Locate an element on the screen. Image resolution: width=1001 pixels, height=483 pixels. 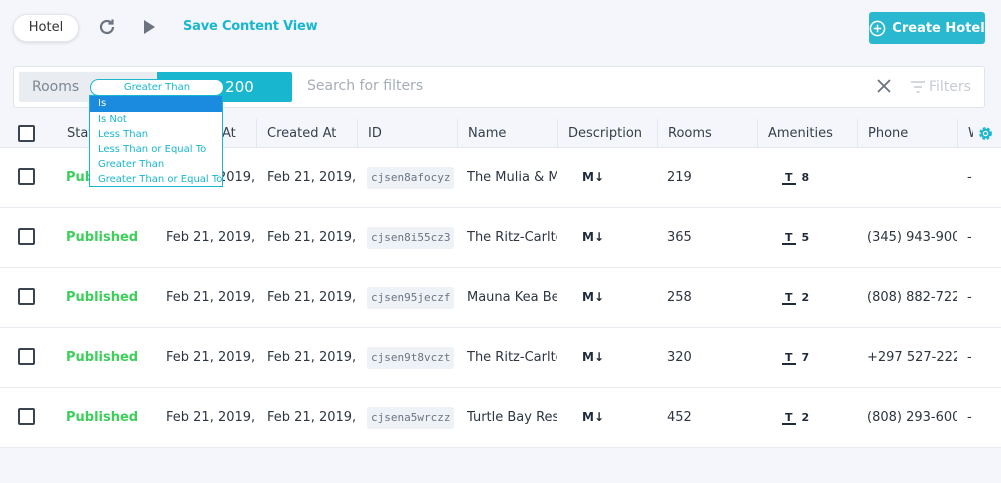
column-amenities: Amenities is located at coordinates (807, 133).